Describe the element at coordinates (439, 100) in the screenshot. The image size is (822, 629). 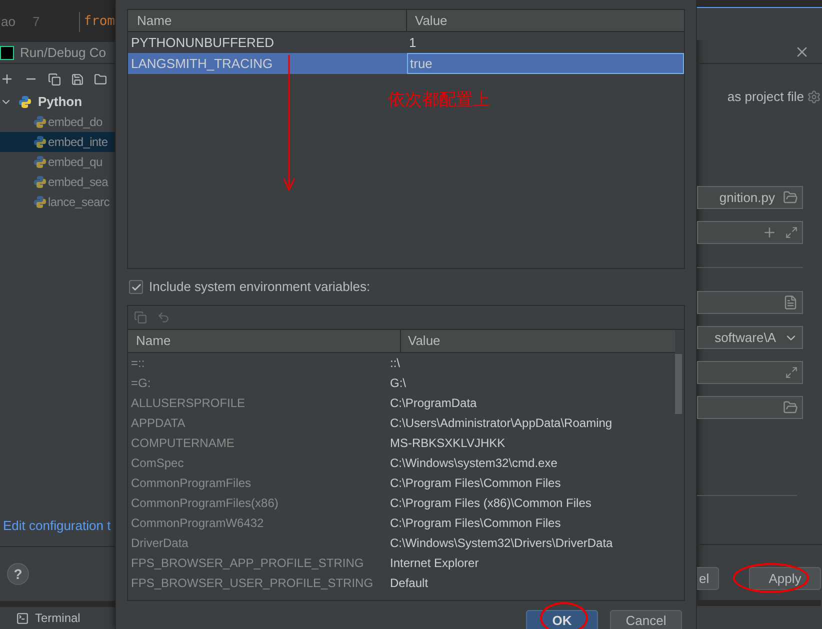
I see `annotation-text: 依次都配置上` at that location.